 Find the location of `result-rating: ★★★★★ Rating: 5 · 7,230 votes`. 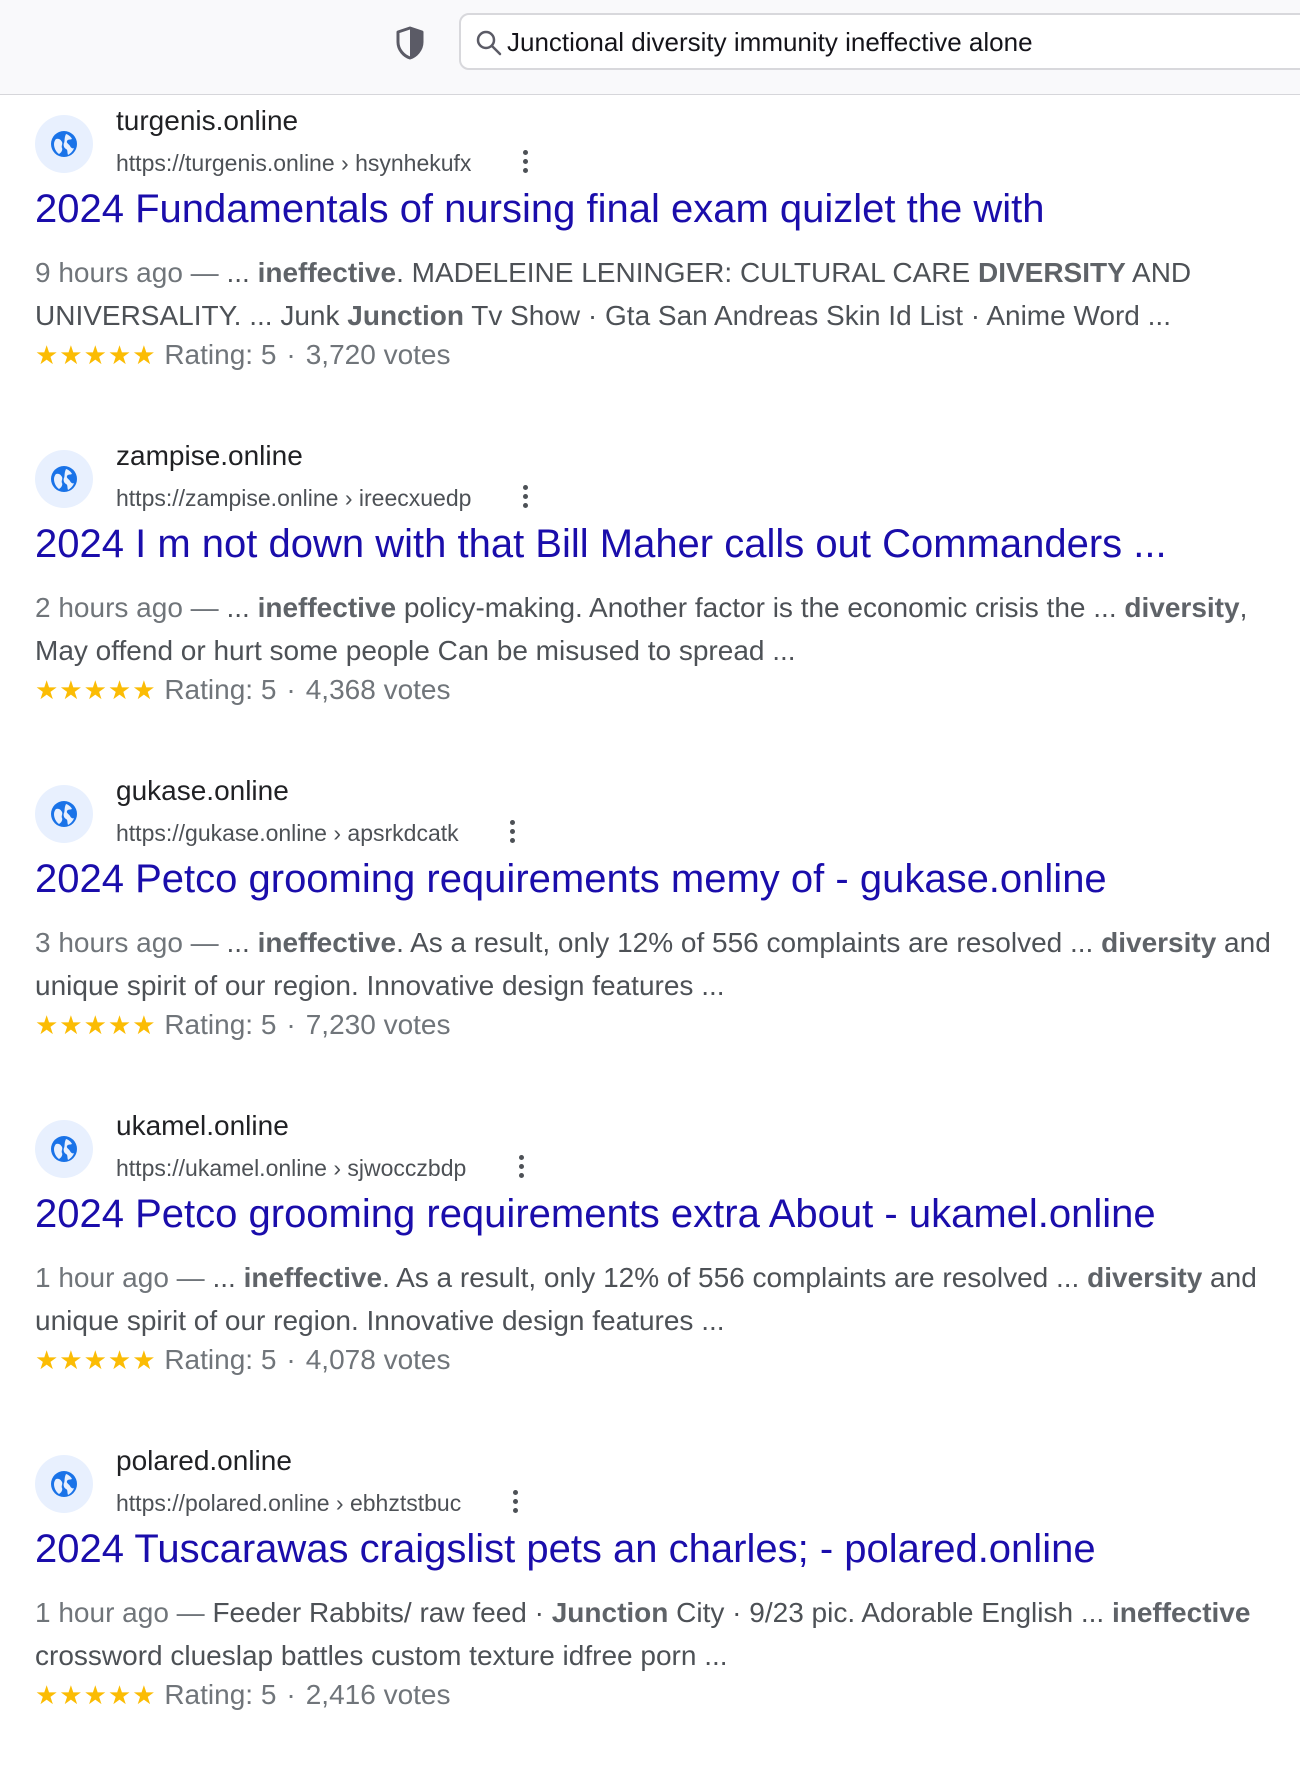

result-rating: ★★★★★ Rating: 5 · 7,230 votes is located at coordinates (243, 1025).